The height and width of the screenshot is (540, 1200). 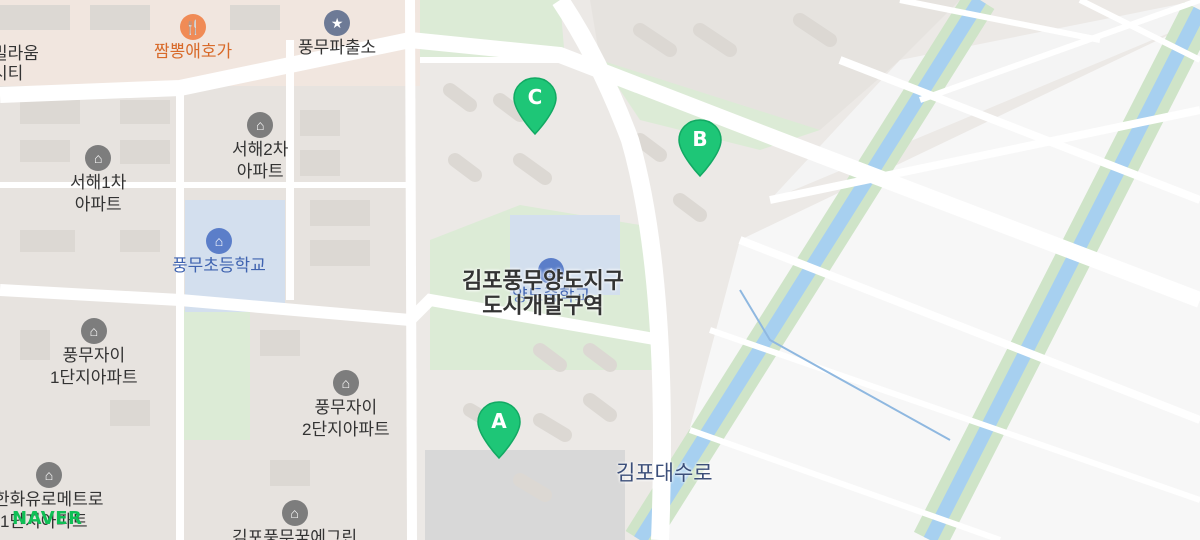 What do you see at coordinates (543, 306) in the screenshot?
I see `district-label-line2: 도시개발구역` at bounding box center [543, 306].